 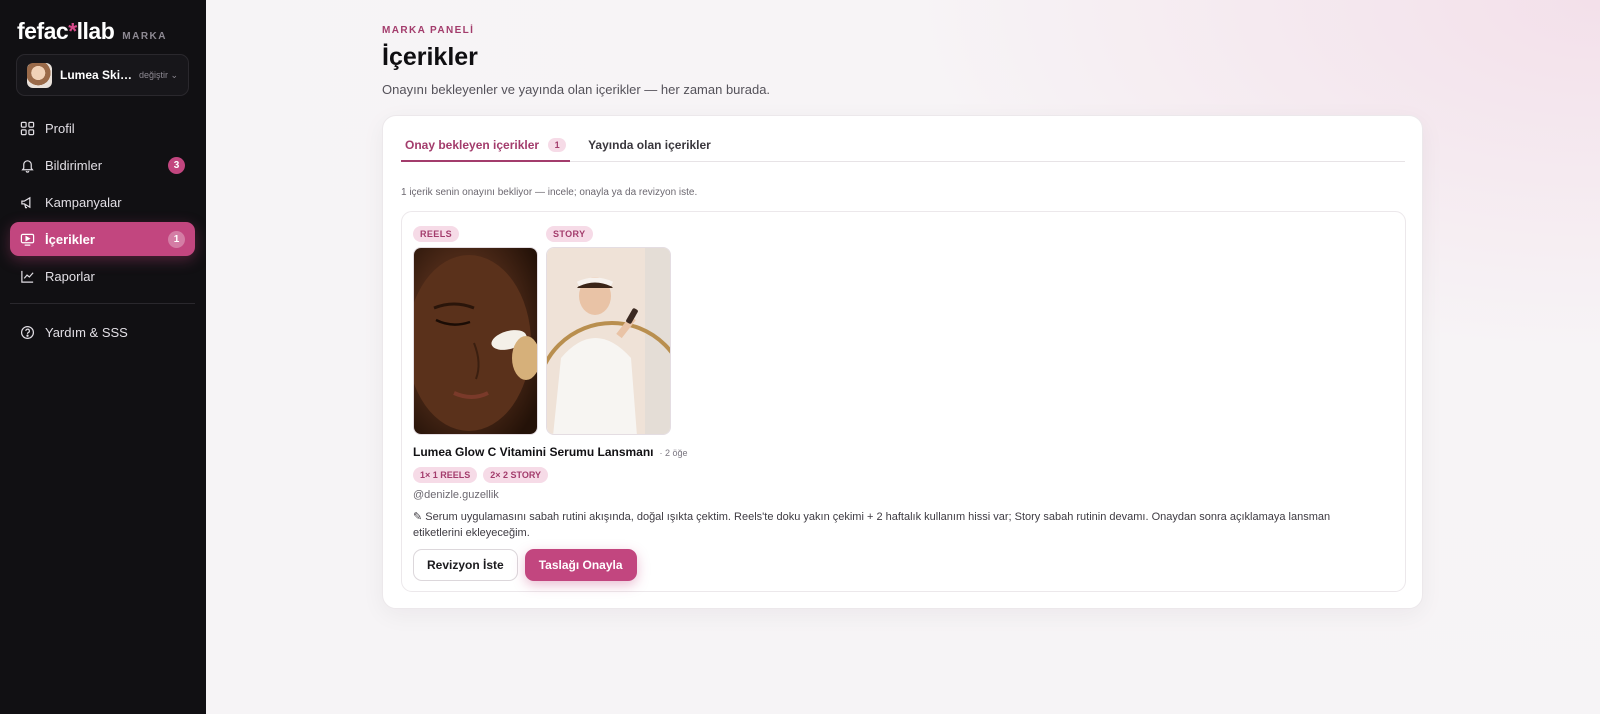 I want to click on sidebar-item-label: Raporlar, so click(x=70, y=276).